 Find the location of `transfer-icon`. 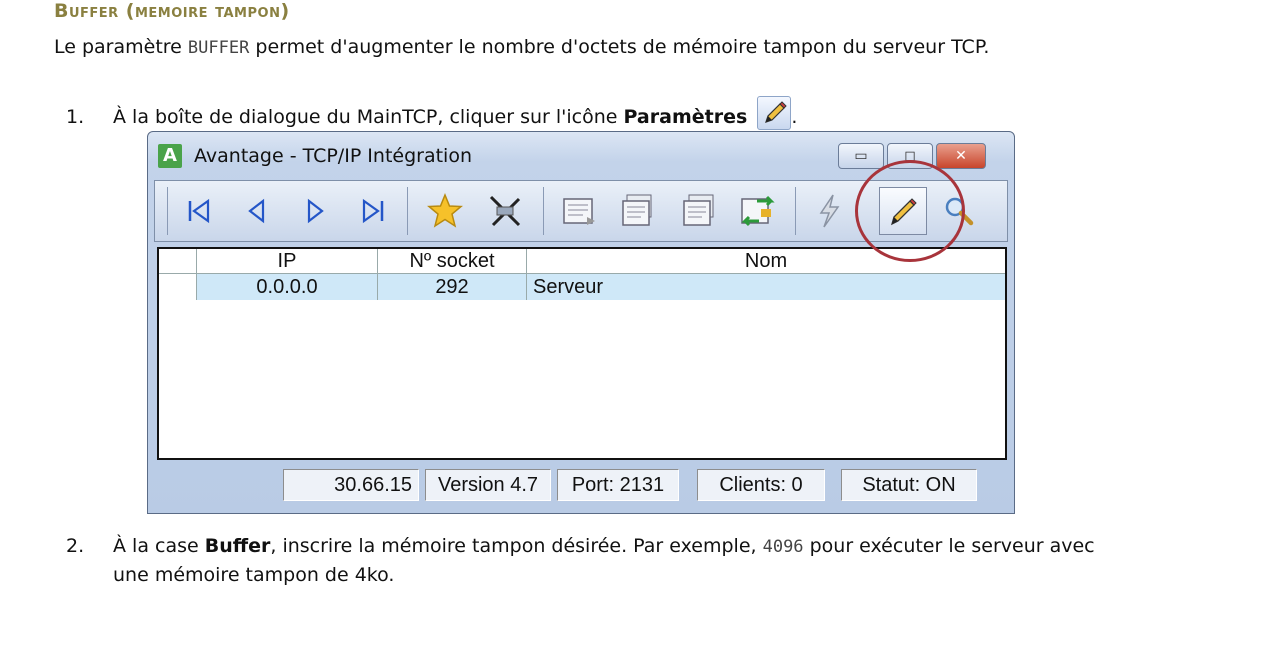

transfer-icon is located at coordinates (757, 211).